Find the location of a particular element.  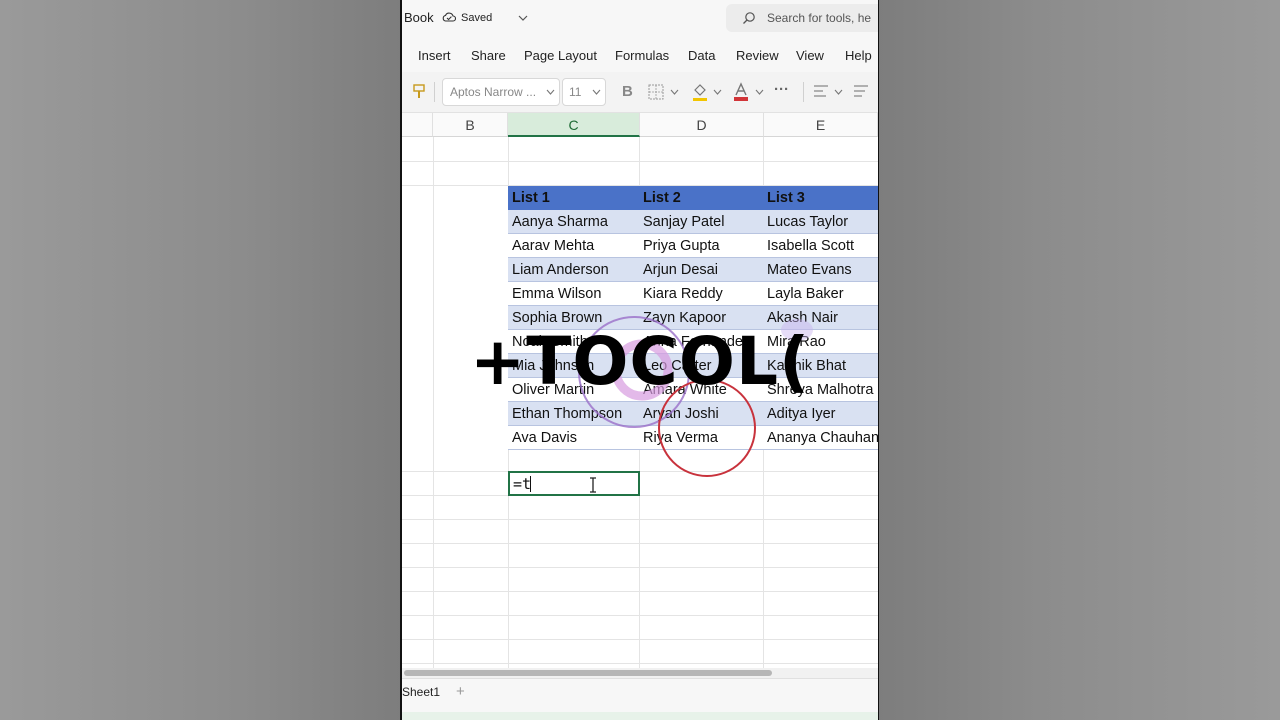

tab-insert: Insert is located at coordinates (434, 55).